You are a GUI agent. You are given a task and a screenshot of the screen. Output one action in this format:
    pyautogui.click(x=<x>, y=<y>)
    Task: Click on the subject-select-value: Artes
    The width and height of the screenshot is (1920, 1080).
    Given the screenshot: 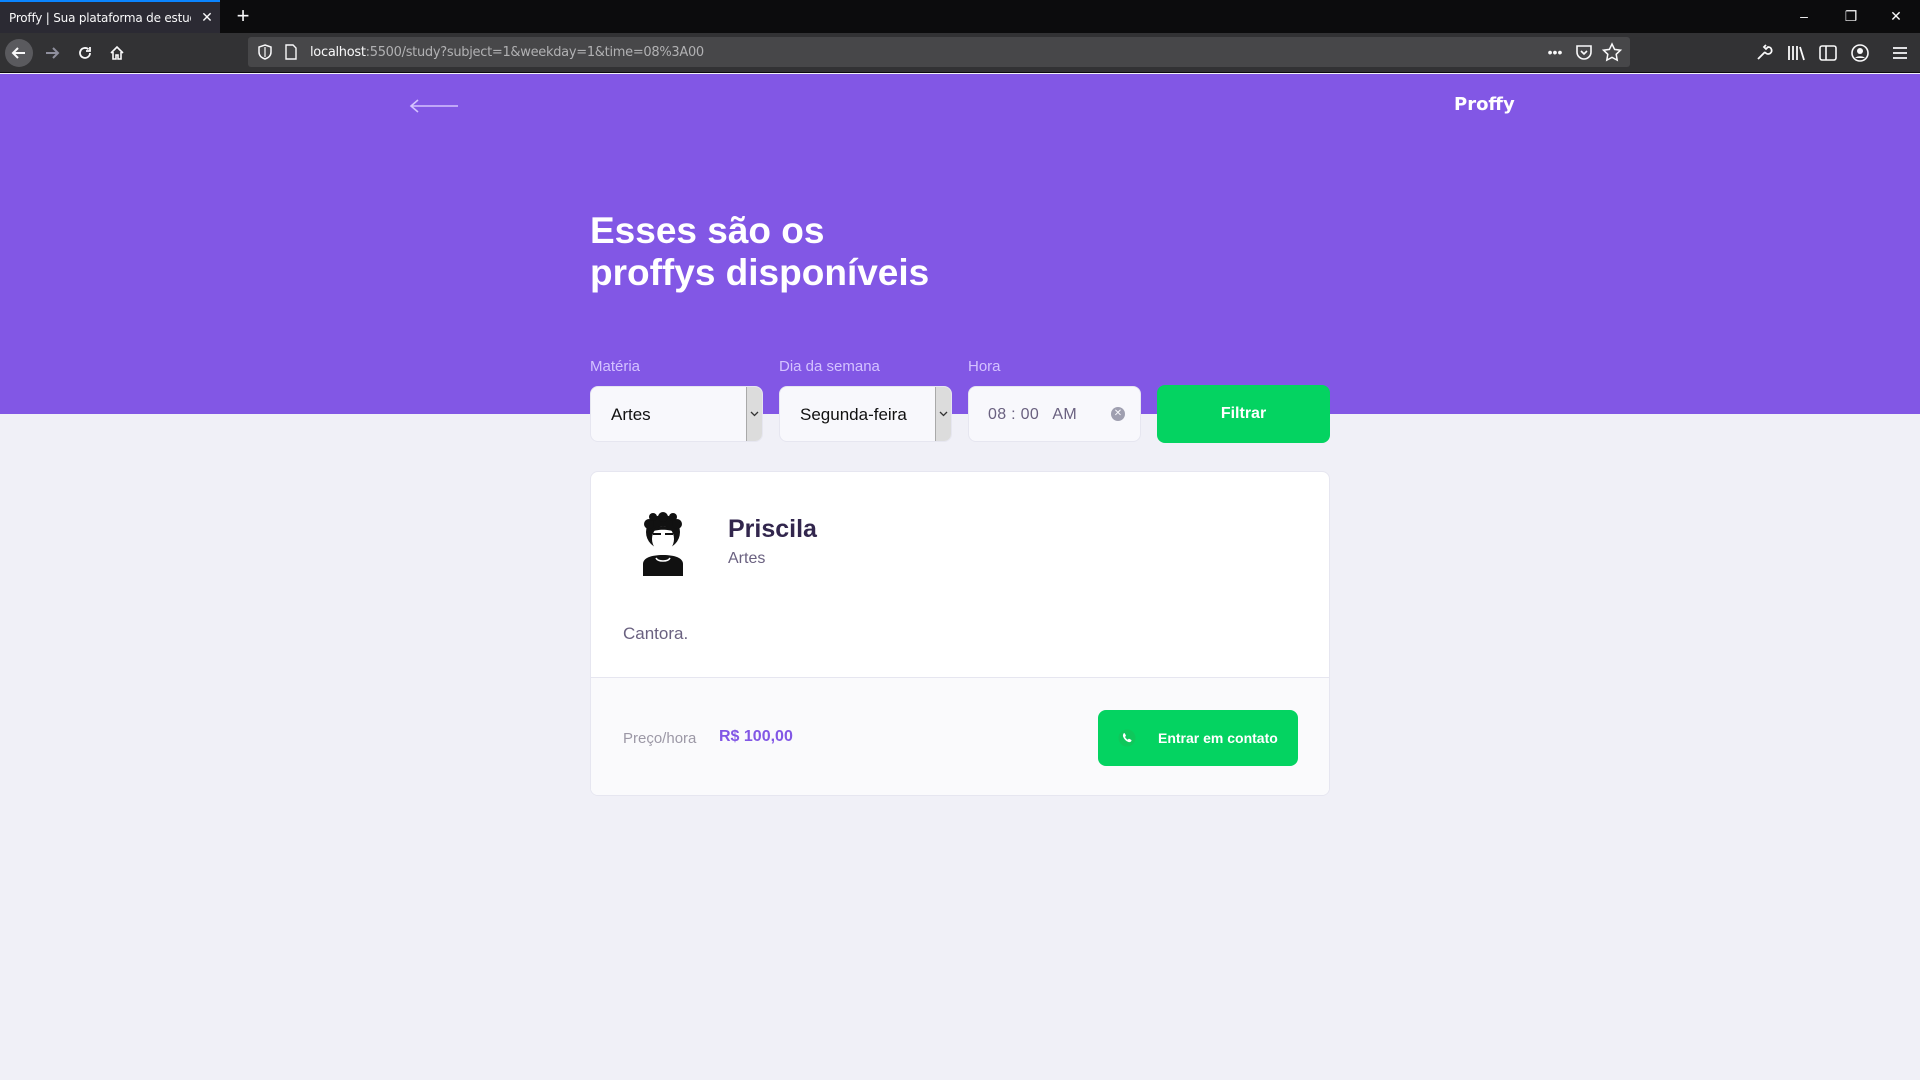 What is the action you would take?
    pyautogui.click(x=631, y=414)
    